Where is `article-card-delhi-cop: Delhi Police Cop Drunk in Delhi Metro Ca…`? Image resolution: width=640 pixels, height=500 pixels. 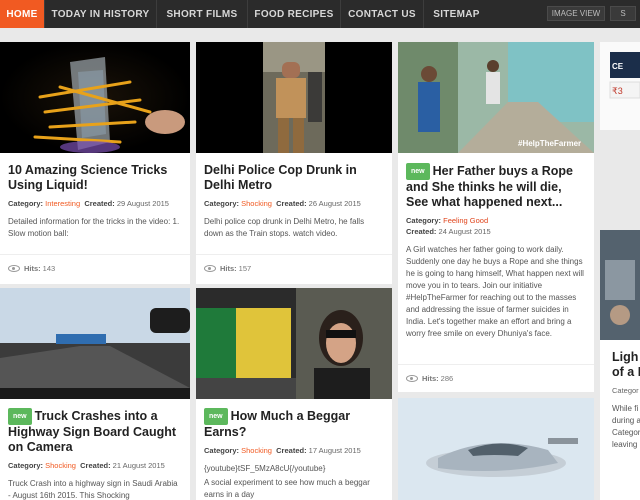
article-card-delhi-cop: Delhi Police Cop Drunk in Delhi Metro Ca… is located at coordinates (294, 163).